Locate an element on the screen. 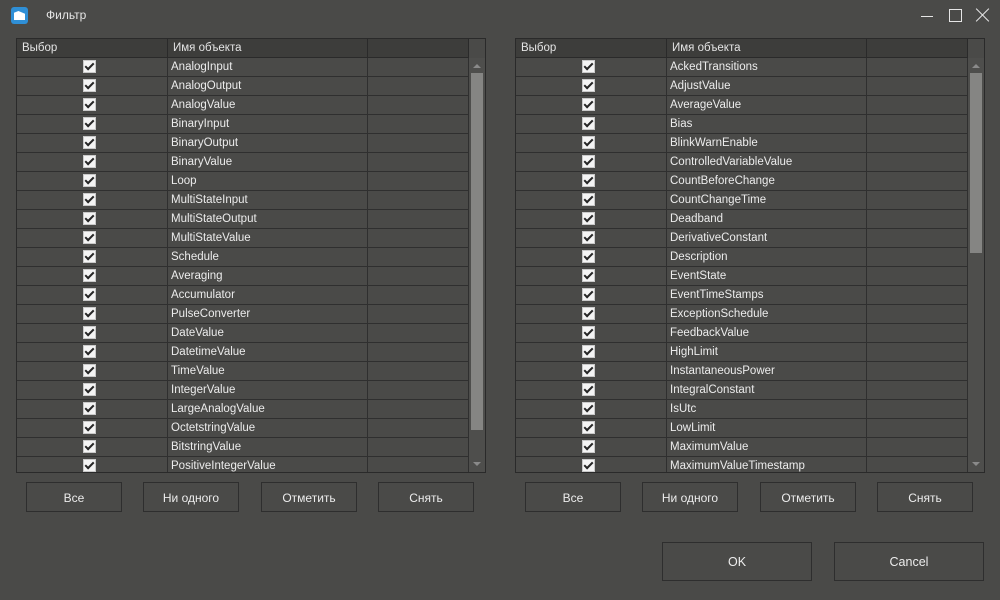  table-row: AdjustValue is located at coordinates (742, 86).